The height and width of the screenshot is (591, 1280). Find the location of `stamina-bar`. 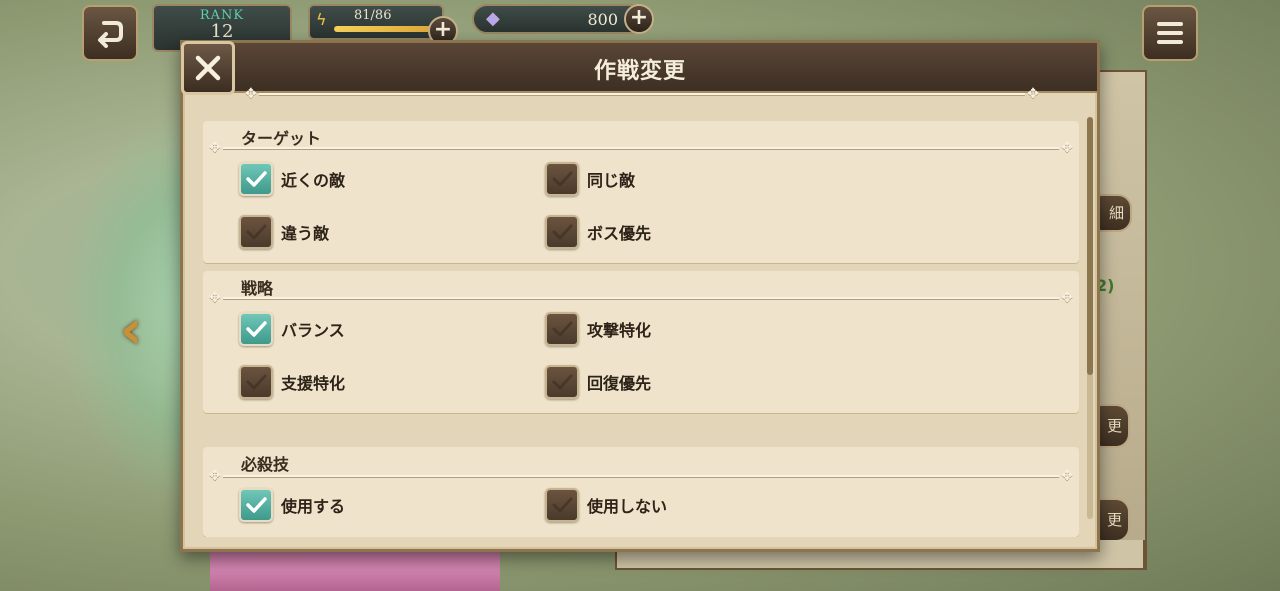

stamina-bar is located at coordinates (386, 29).